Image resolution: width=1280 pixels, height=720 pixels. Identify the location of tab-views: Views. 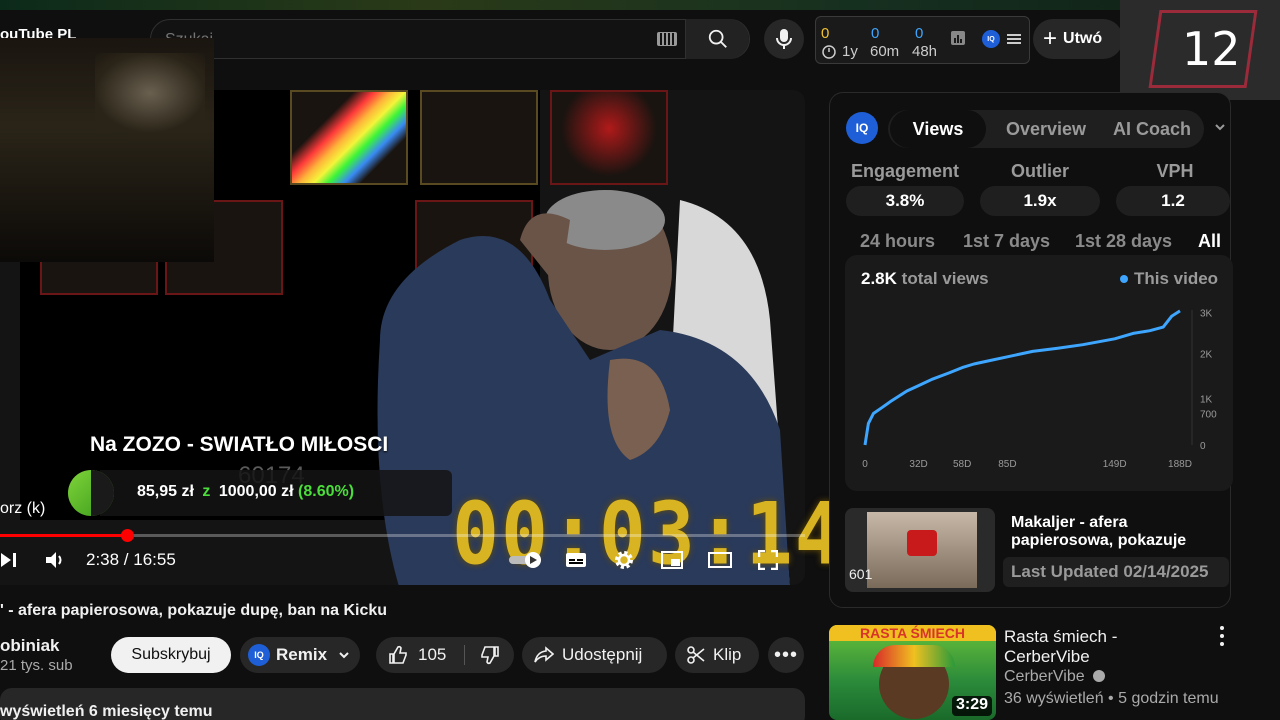
(938, 129).